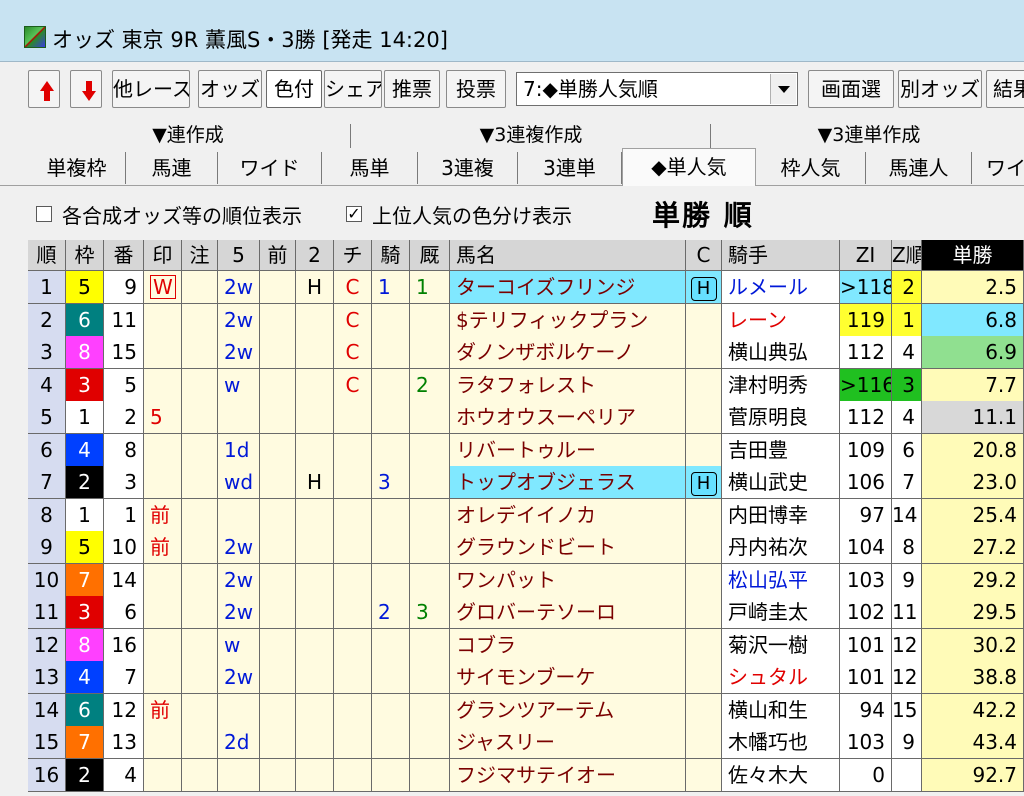 Image resolution: width=1024 pixels, height=796 pixels. Describe the element at coordinates (869, 135) in the screenshot. I see `tab-group-3rentan: ▼3連単作成` at that location.